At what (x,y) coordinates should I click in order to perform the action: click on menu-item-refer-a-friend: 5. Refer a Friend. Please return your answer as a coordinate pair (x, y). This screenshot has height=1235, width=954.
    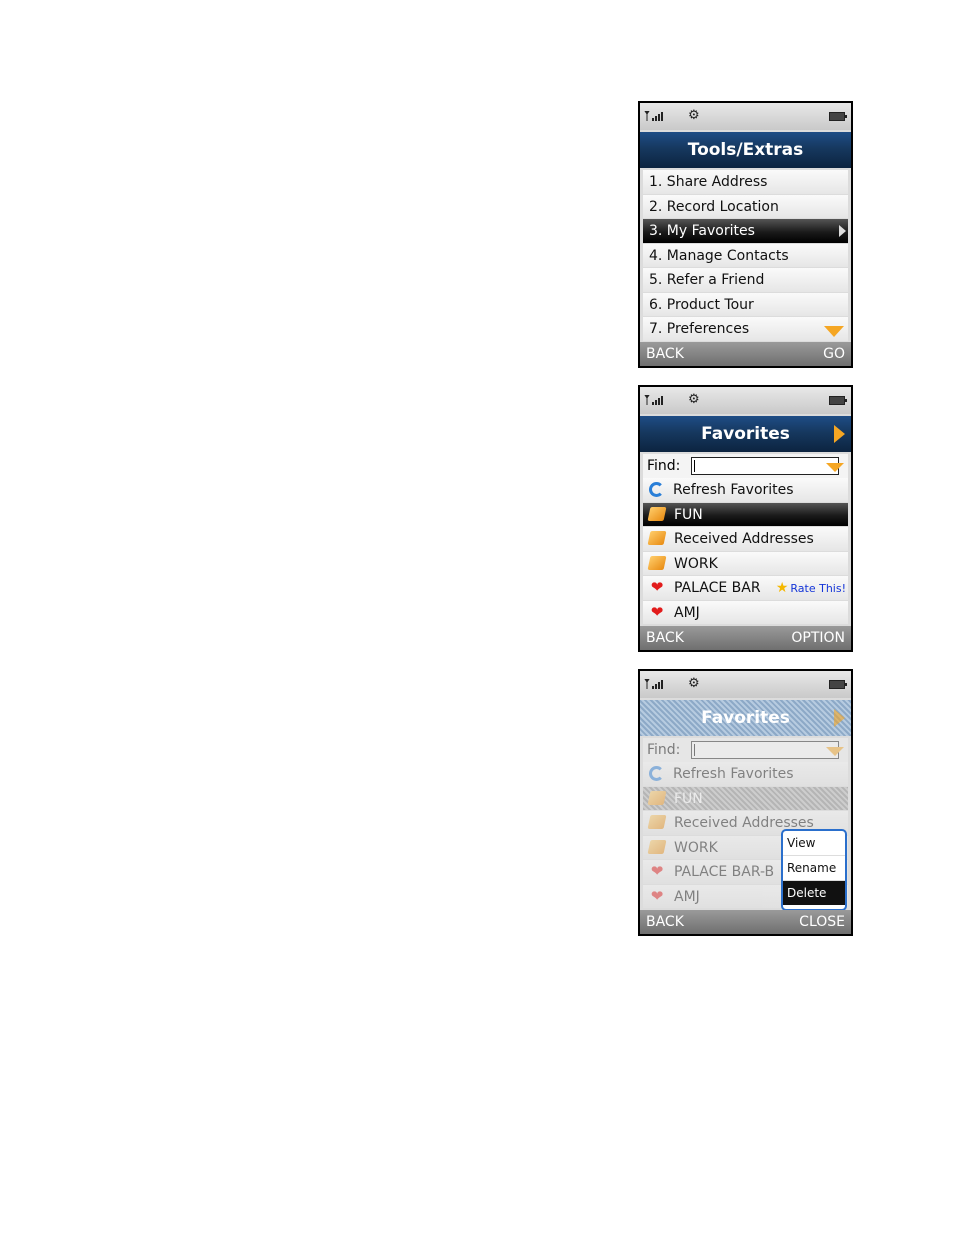
    Looking at the image, I should click on (745, 280).